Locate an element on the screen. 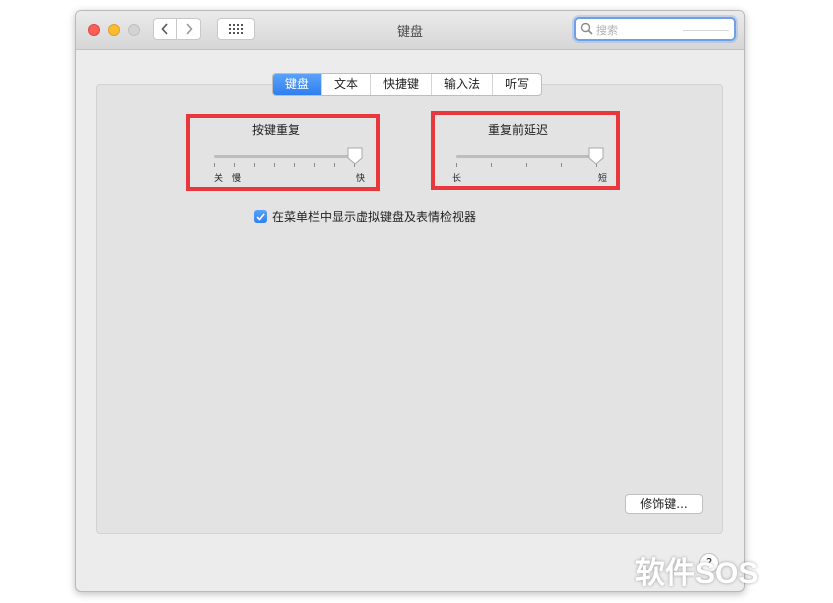 This screenshot has height=603, width=833. tab-shortcuts: 快捷键 is located at coordinates (400, 84).